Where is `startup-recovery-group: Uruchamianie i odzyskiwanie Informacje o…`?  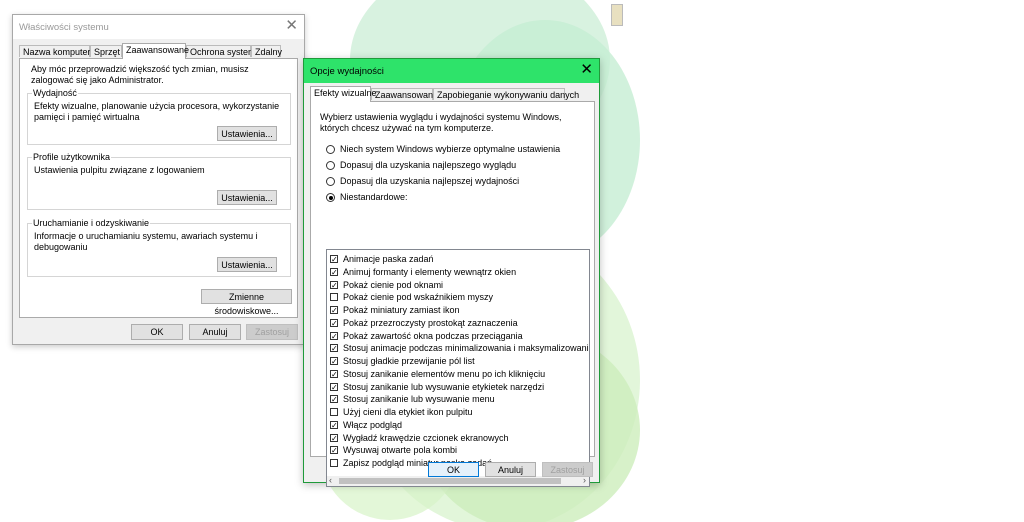 startup-recovery-group: Uruchamianie i odzyskiwanie Informacje o… is located at coordinates (159, 247).